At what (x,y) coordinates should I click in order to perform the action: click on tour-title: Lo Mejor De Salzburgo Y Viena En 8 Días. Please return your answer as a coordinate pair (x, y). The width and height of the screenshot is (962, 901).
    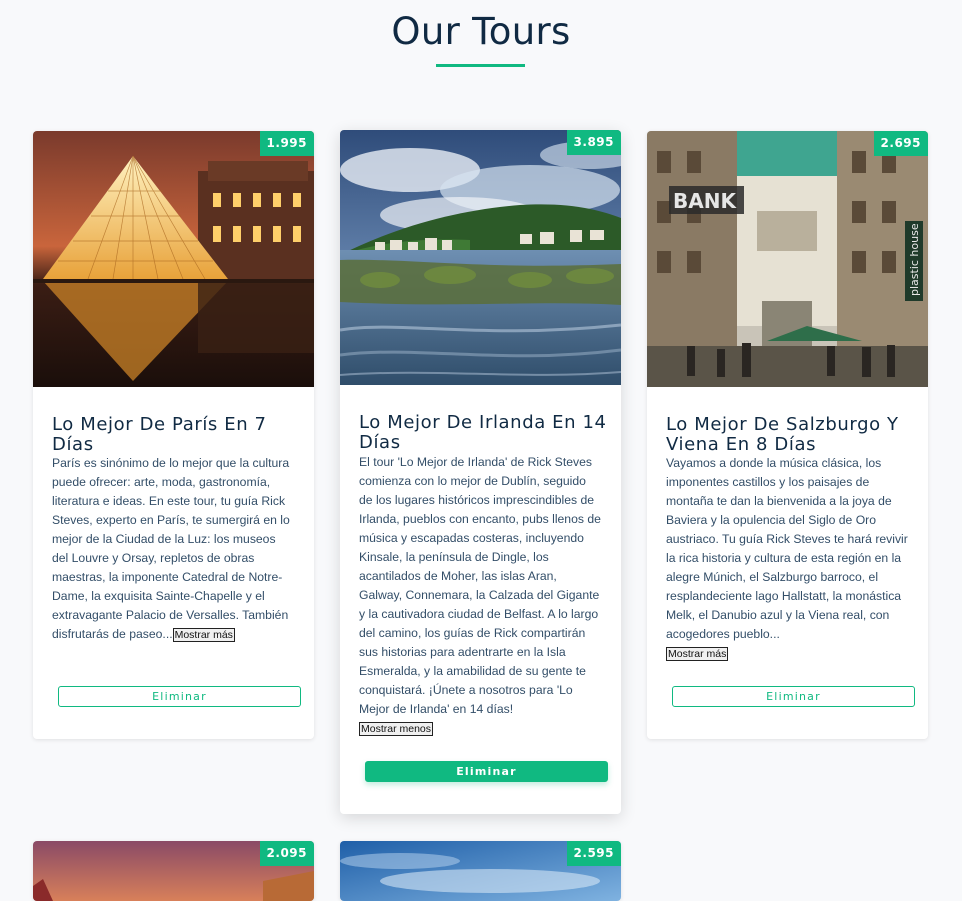
    Looking at the image, I should click on (782, 434).